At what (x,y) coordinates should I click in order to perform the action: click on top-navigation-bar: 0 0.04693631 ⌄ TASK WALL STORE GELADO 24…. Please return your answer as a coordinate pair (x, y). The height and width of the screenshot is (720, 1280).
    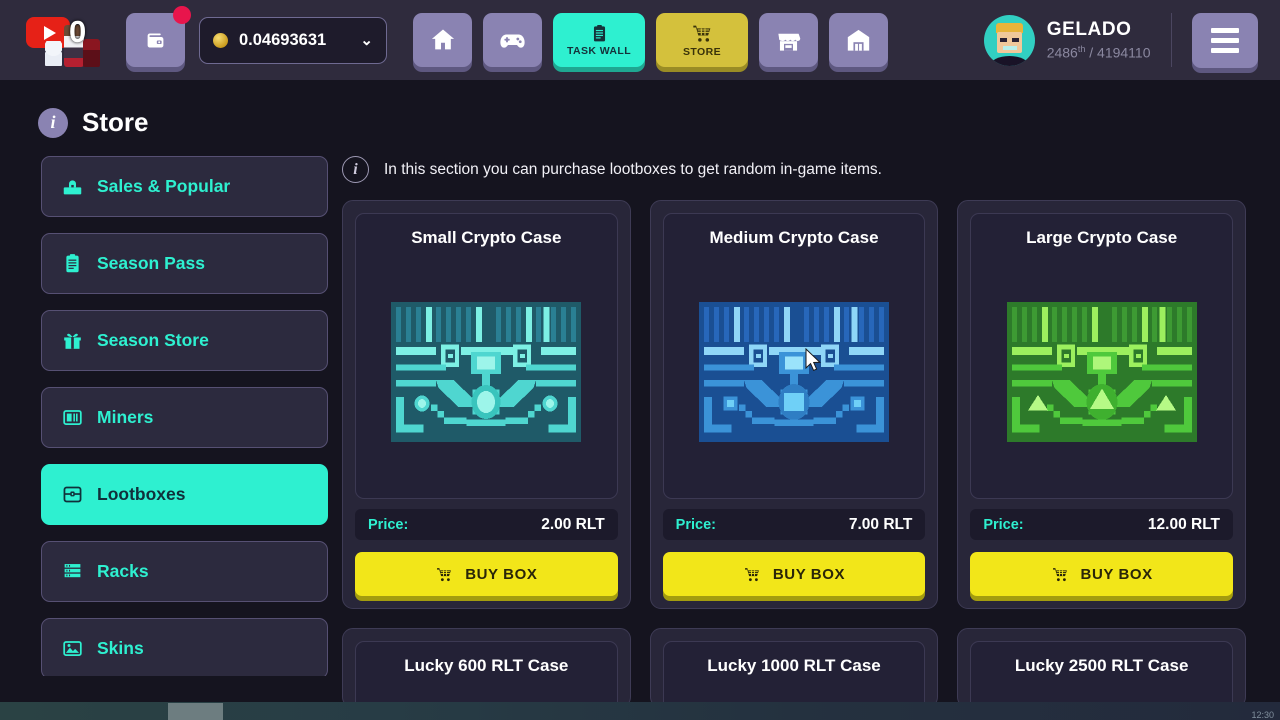
    Looking at the image, I should click on (640, 40).